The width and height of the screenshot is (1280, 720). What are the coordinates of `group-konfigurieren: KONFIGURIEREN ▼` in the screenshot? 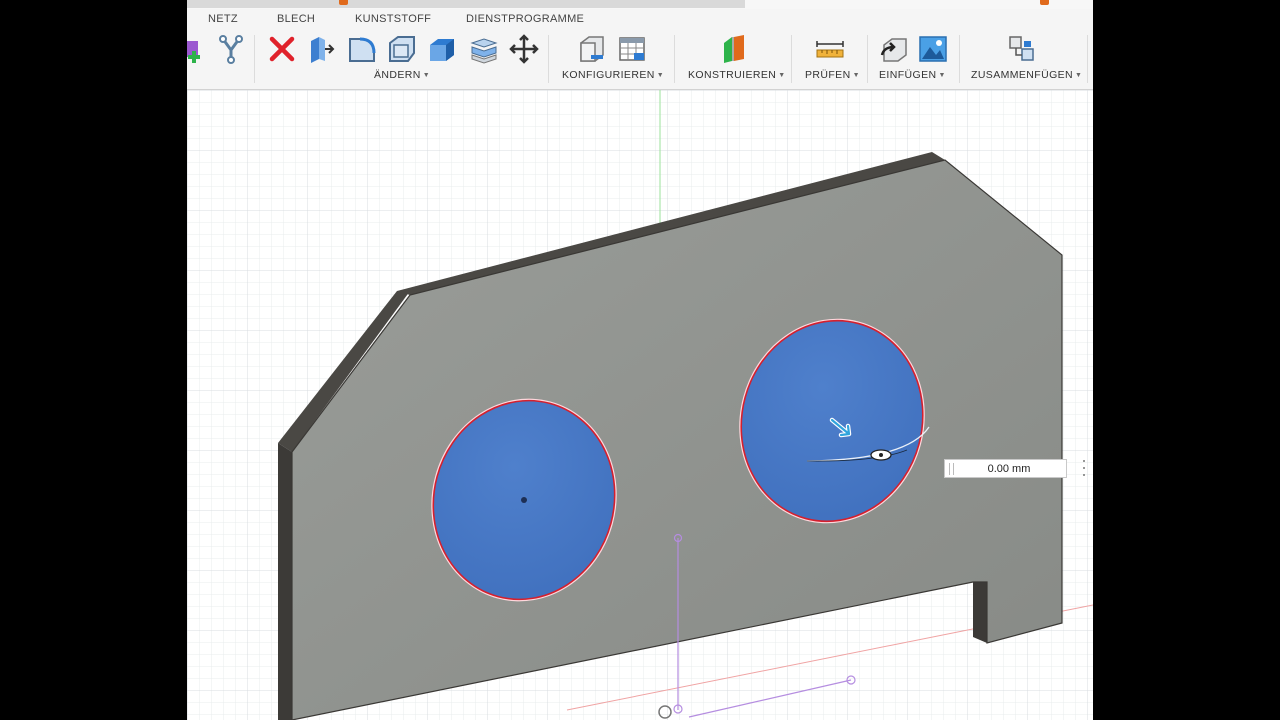 It's located at (613, 75).